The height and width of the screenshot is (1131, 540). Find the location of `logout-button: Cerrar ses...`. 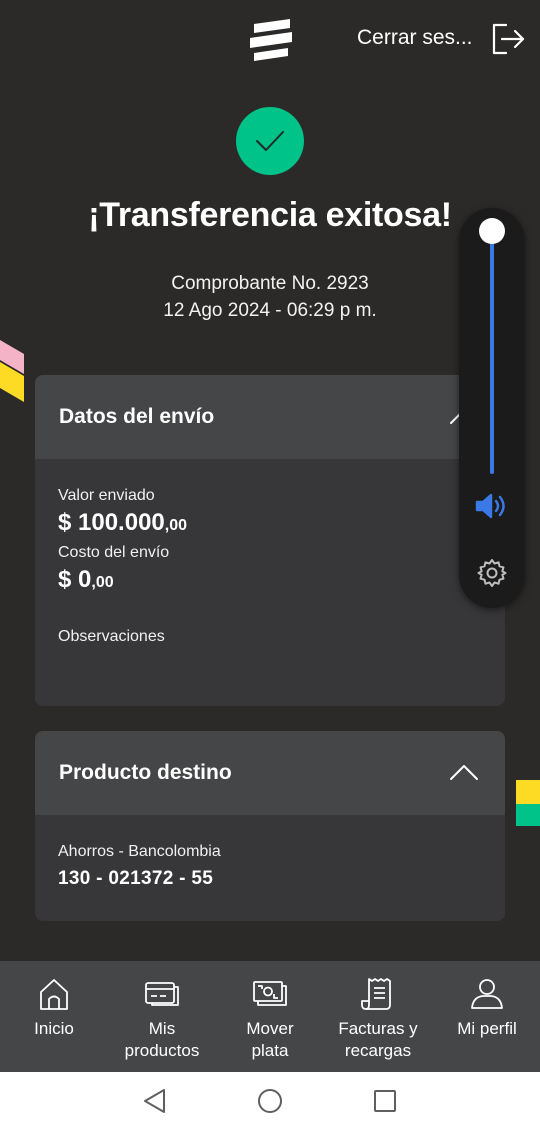

logout-button: Cerrar ses... is located at coordinates (415, 38).